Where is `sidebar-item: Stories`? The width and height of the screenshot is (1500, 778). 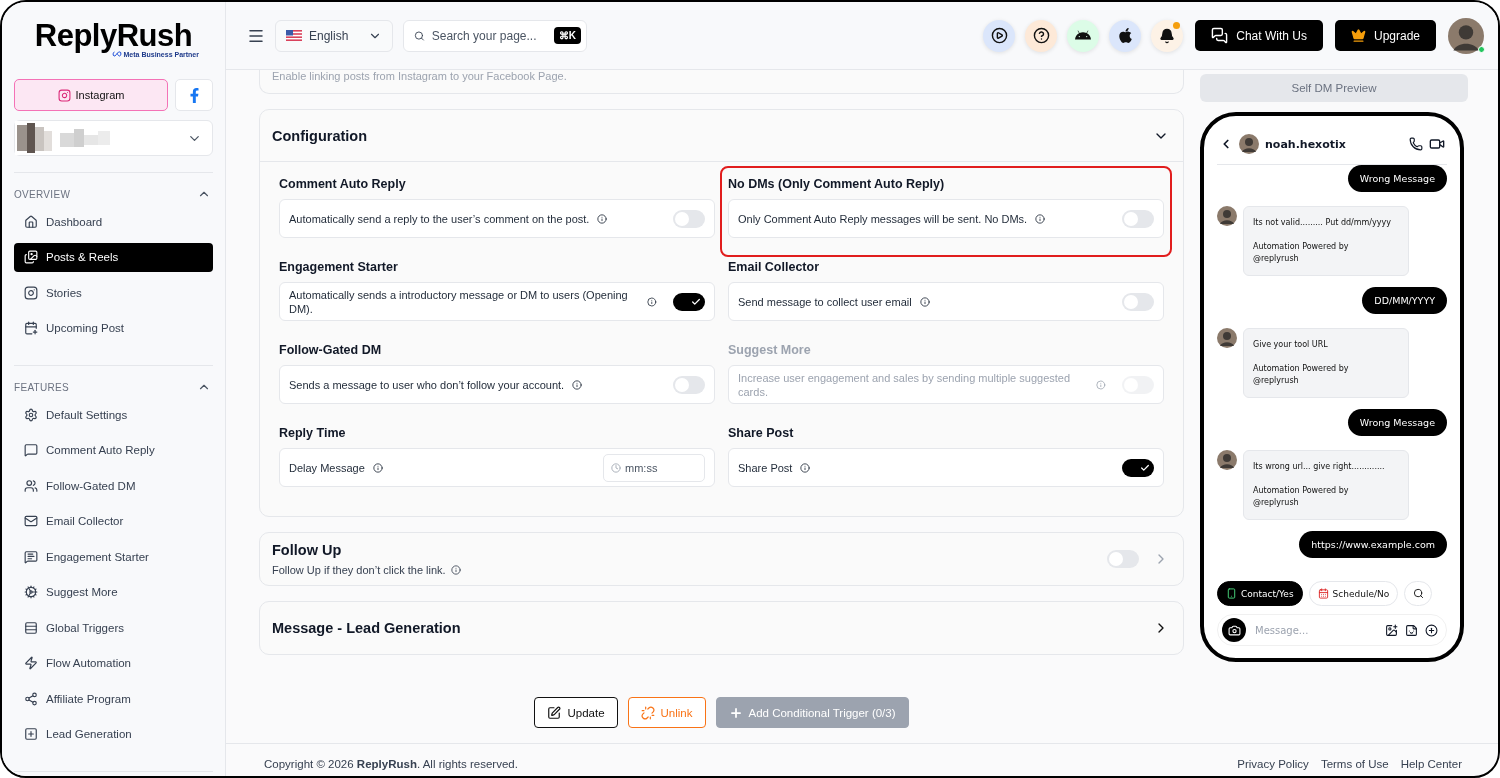 sidebar-item: Stories is located at coordinates (113, 292).